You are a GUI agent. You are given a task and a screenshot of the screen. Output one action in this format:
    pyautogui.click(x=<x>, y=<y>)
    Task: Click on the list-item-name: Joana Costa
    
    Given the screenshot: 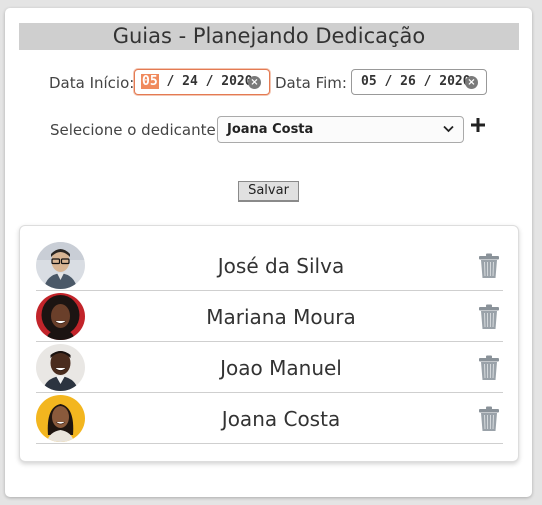 What is the action you would take?
    pyautogui.click(x=281, y=419)
    